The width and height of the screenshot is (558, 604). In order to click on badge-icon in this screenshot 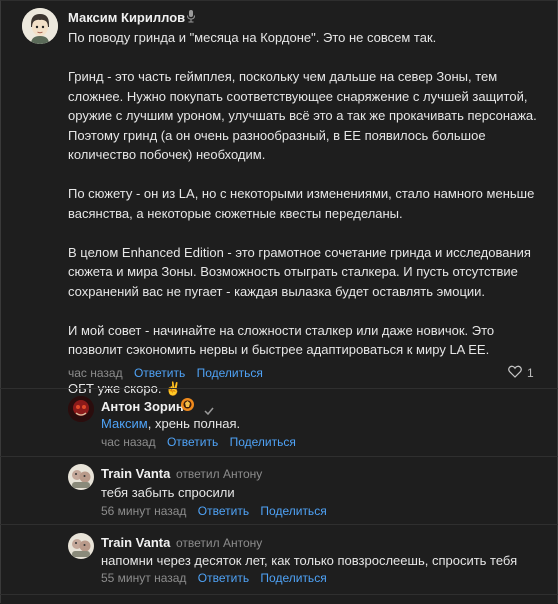, I will do `click(187, 407)`.